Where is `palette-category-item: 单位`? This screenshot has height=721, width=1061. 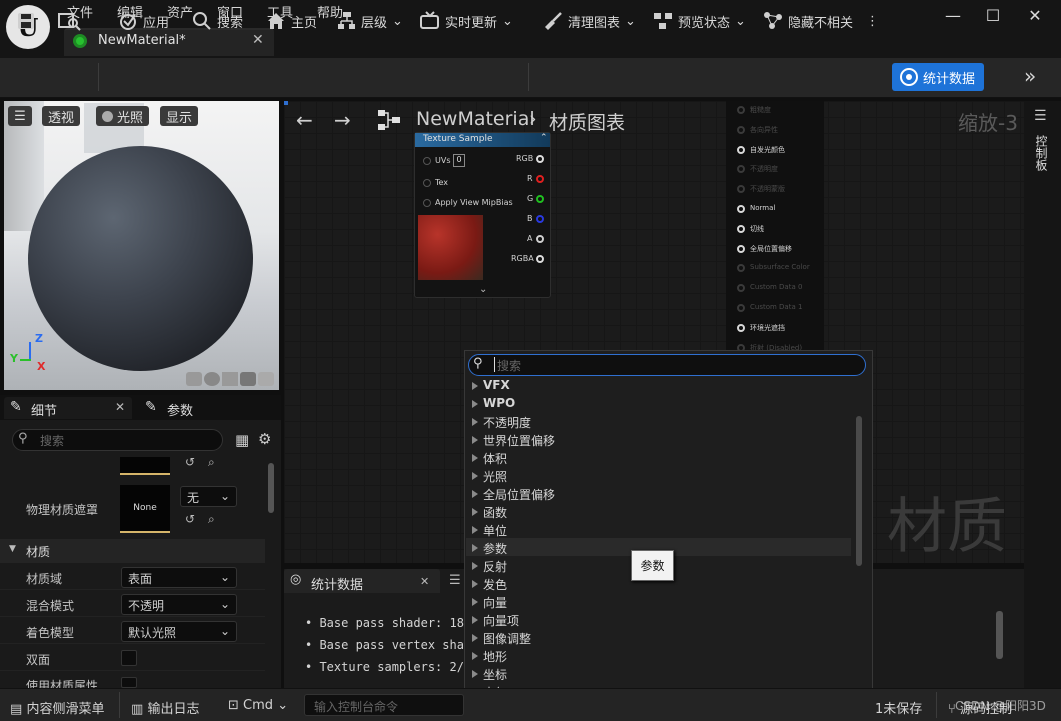 palette-category-item: 单位 is located at coordinates (495, 530).